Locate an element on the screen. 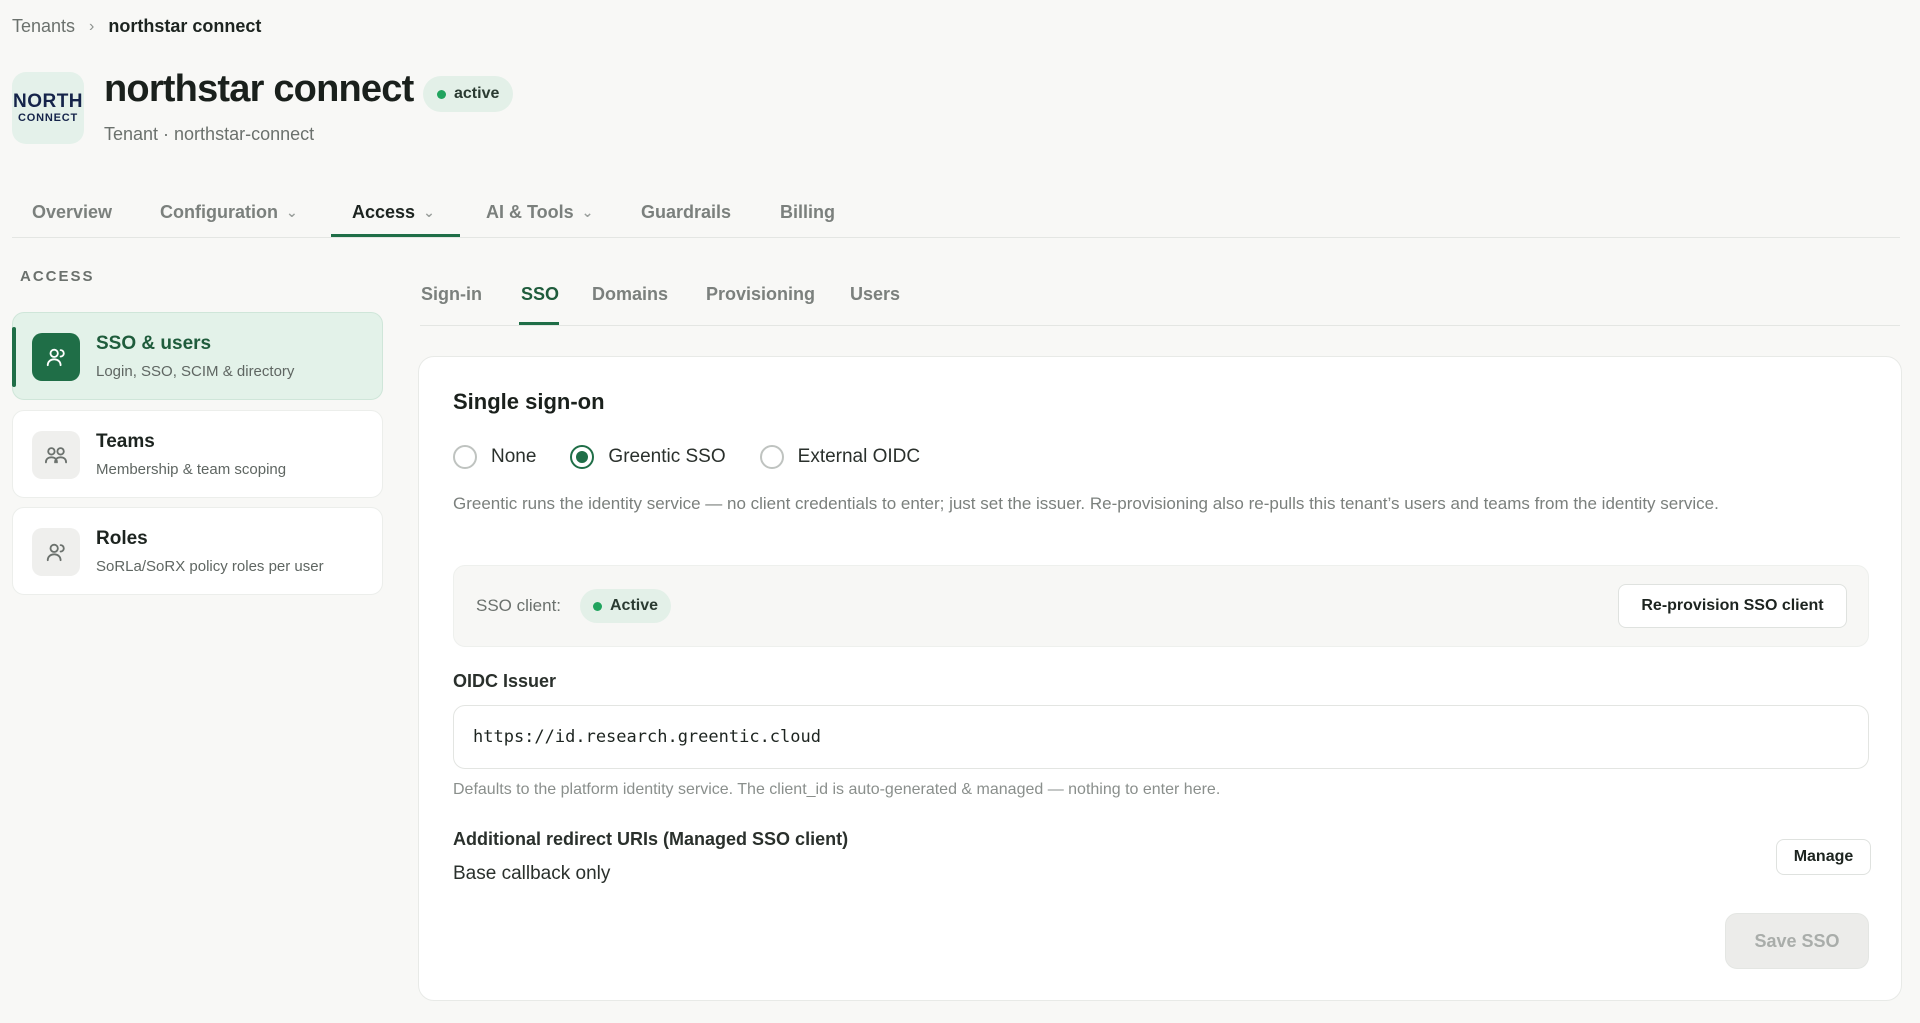 This screenshot has width=1920, height=1023. sidebar-item-roles: Roles SoRLa/SoRX policy roles per user is located at coordinates (197, 551).